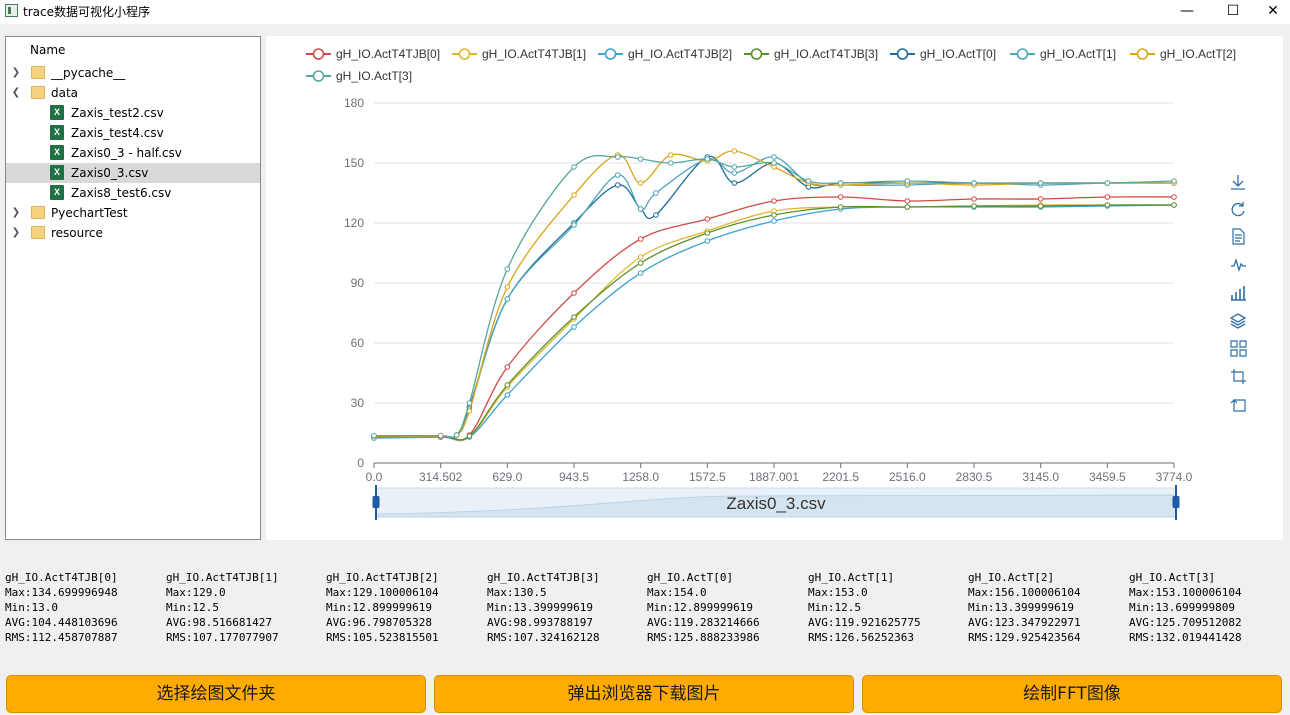  Describe the element at coordinates (1238, 182) in the screenshot. I see `download-icon` at that location.